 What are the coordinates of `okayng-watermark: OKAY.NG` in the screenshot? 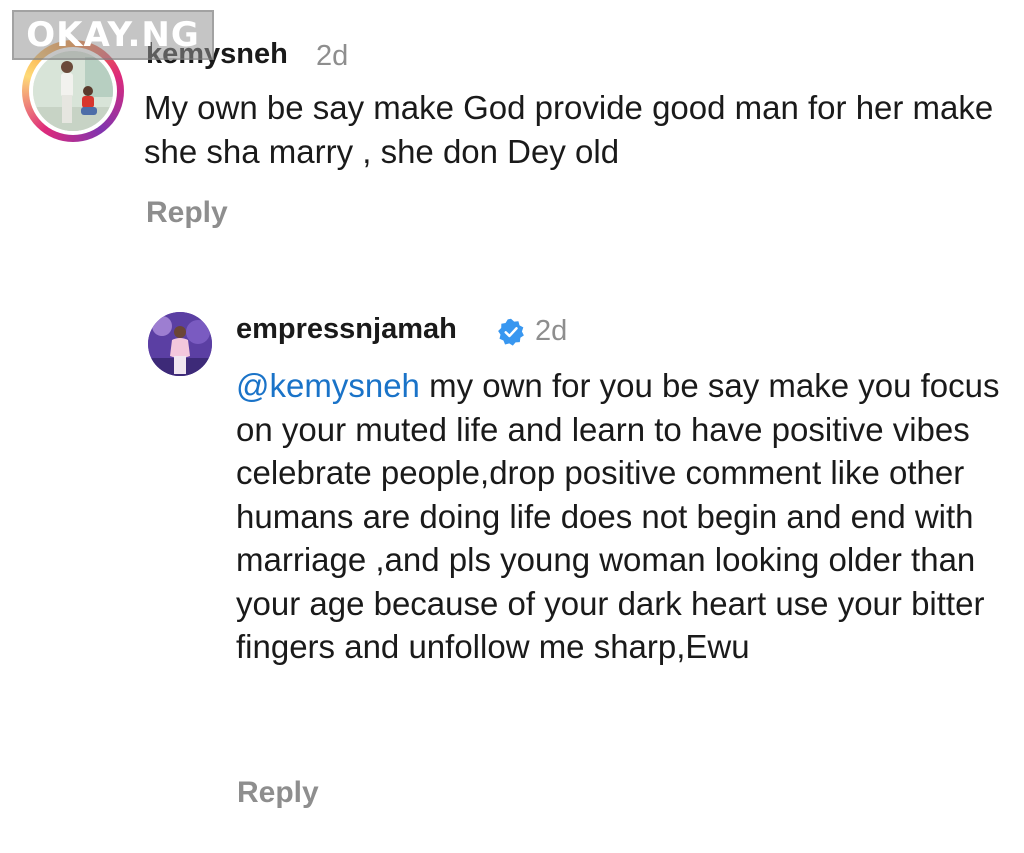 It's located at (113, 35).